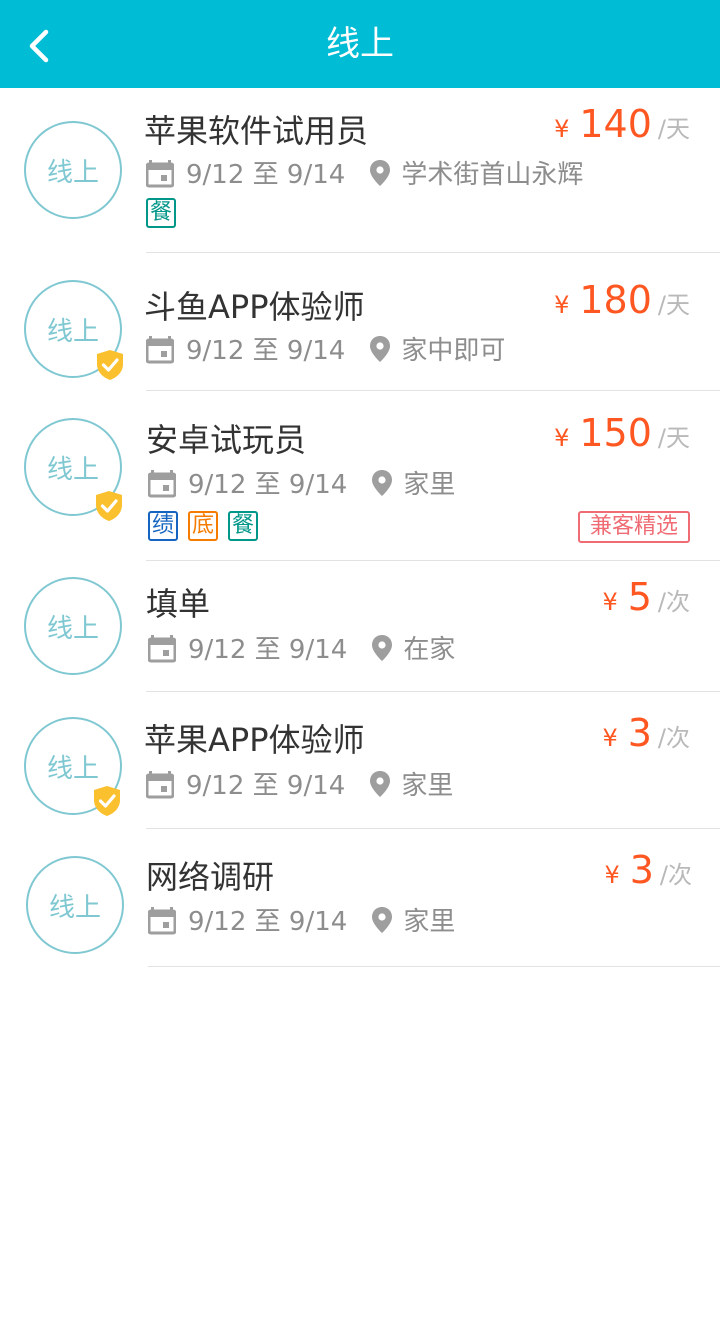 This screenshot has height=1334, width=720. Describe the element at coordinates (434, 966) in the screenshot. I see `divider` at that location.